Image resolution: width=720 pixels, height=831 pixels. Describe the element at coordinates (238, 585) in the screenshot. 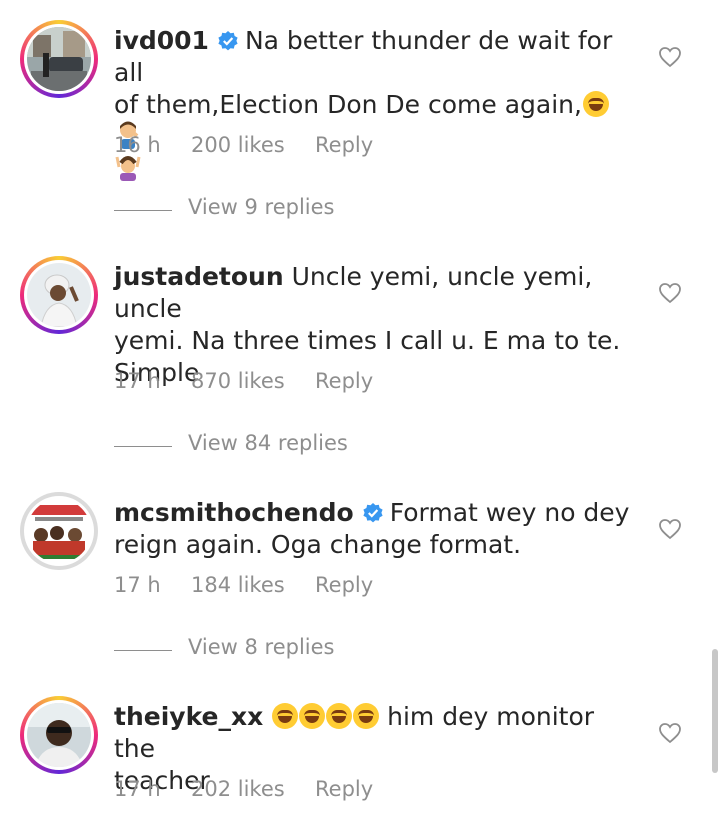

I see `like-count: 184 likes` at that location.